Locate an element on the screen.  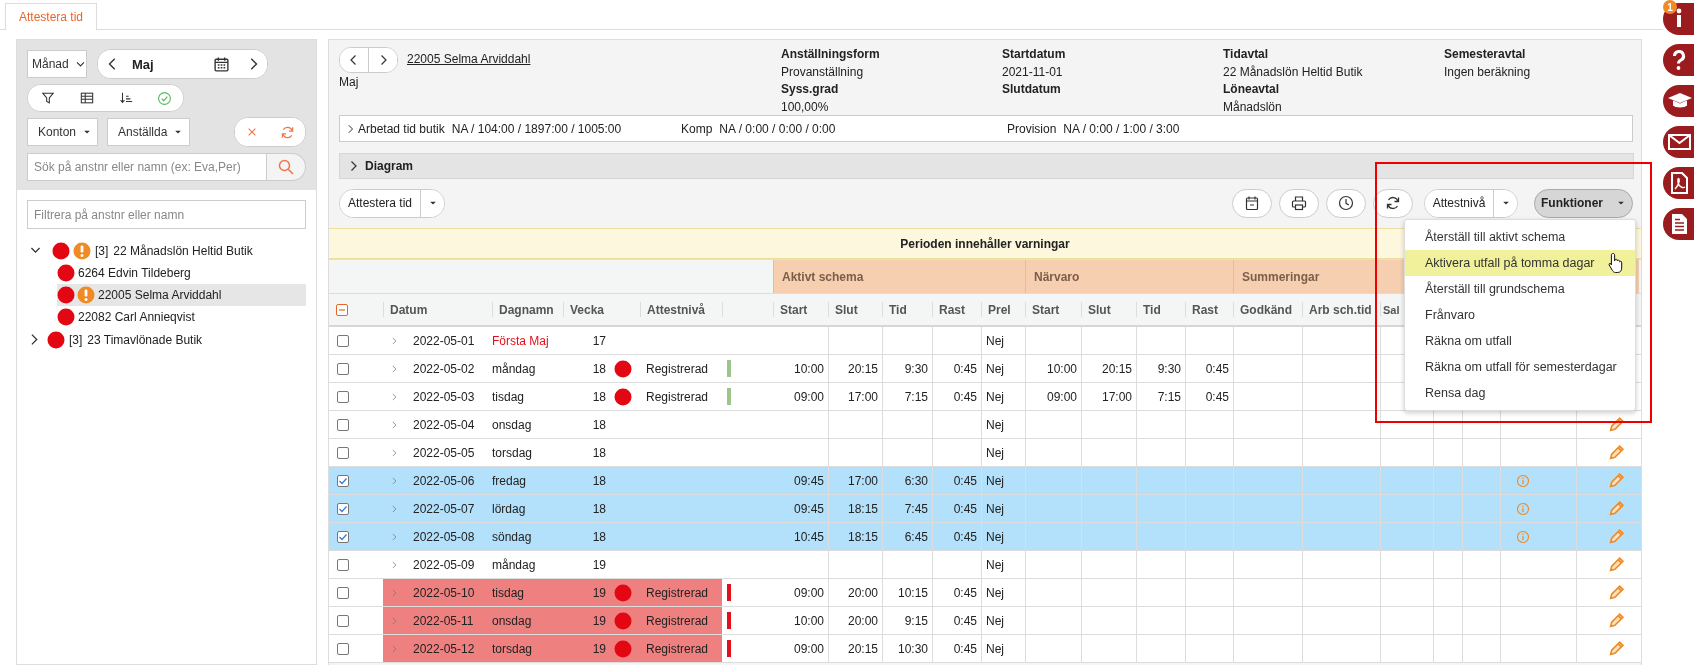
field-label: Startdatum is located at coordinates (1034, 54).